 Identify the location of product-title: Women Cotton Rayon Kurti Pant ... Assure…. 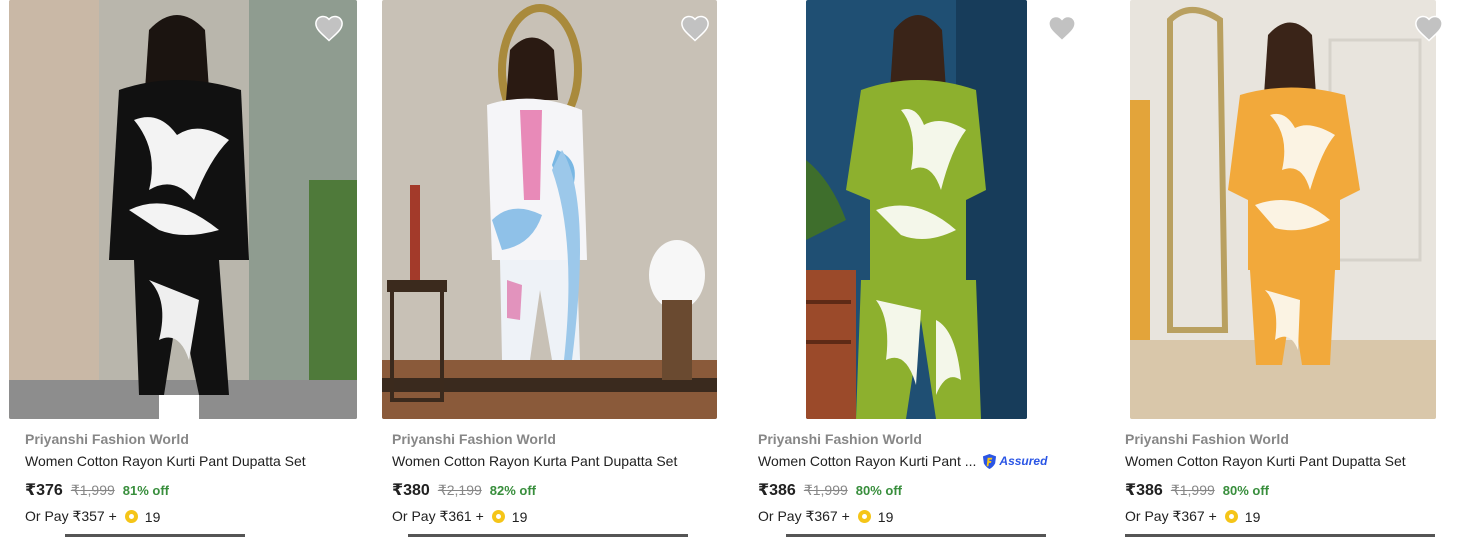
(928, 461).